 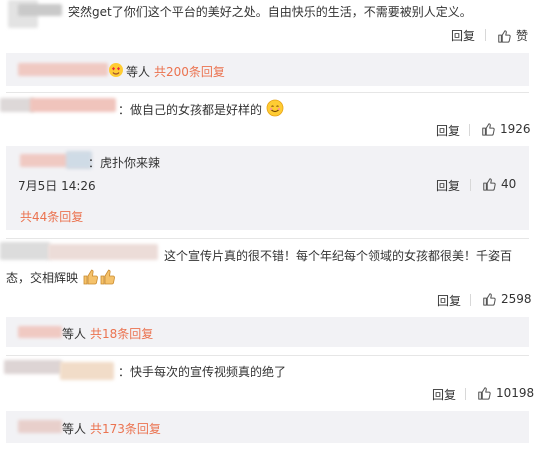 What do you see at coordinates (338, 256) in the screenshot?
I see `comment-text-line1: 这个宣传片真的很不错！每个年纪每个领域的女孩都很美！千姿百` at bounding box center [338, 256].